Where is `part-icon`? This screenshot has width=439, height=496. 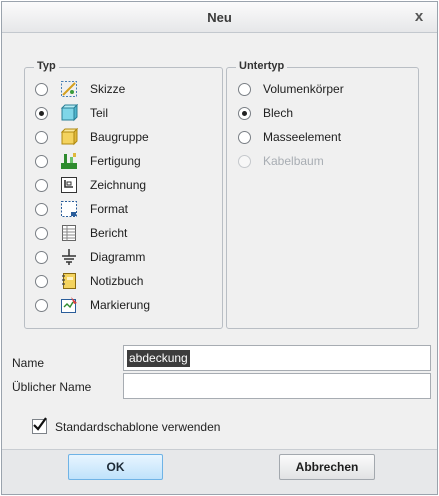
part-icon is located at coordinates (69, 113).